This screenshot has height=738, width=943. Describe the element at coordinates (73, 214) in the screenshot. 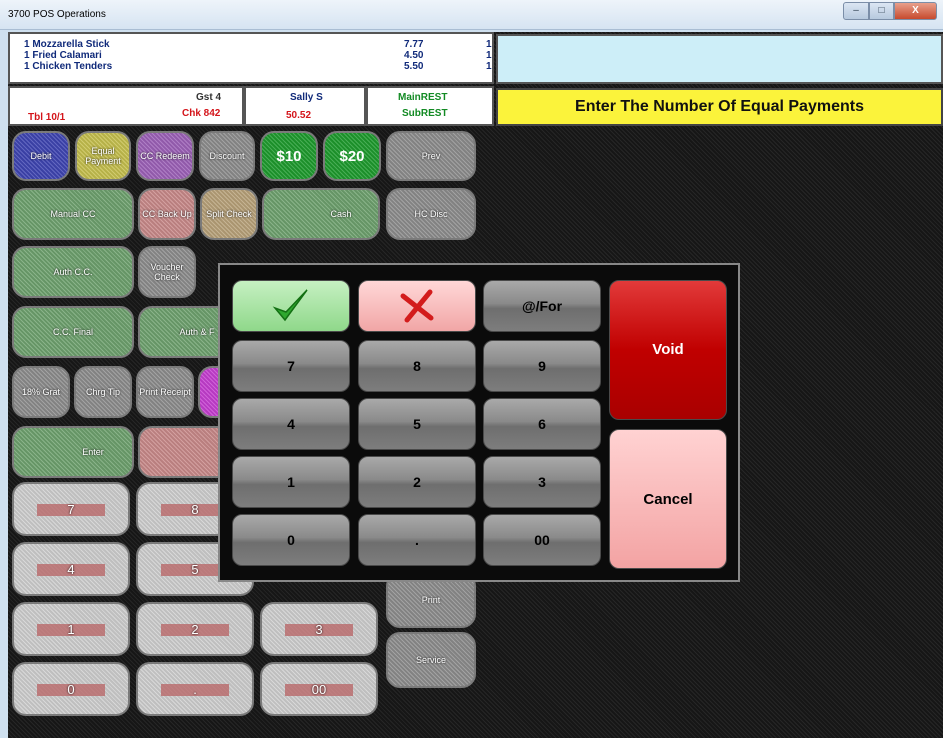

I see `manual-cc-button: Manual CC` at that location.